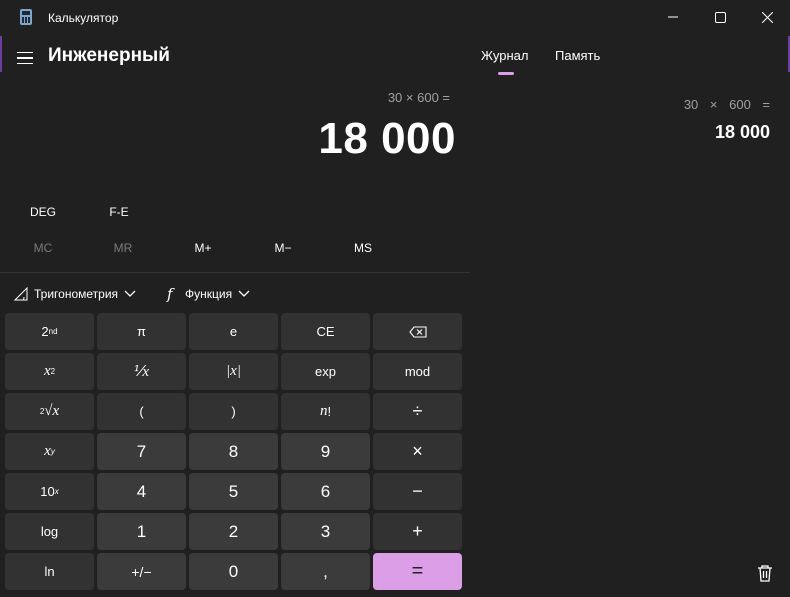 The width and height of the screenshot is (790, 597). What do you see at coordinates (233, 571) in the screenshot?
I see `digit-0-button: 0` at bounding box center [233, 571].